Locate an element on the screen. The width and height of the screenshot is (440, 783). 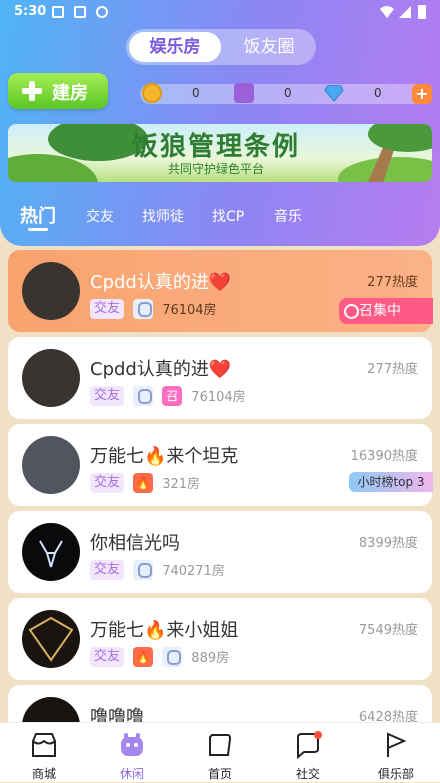
plus-icon is located at coordinates (32, 91).